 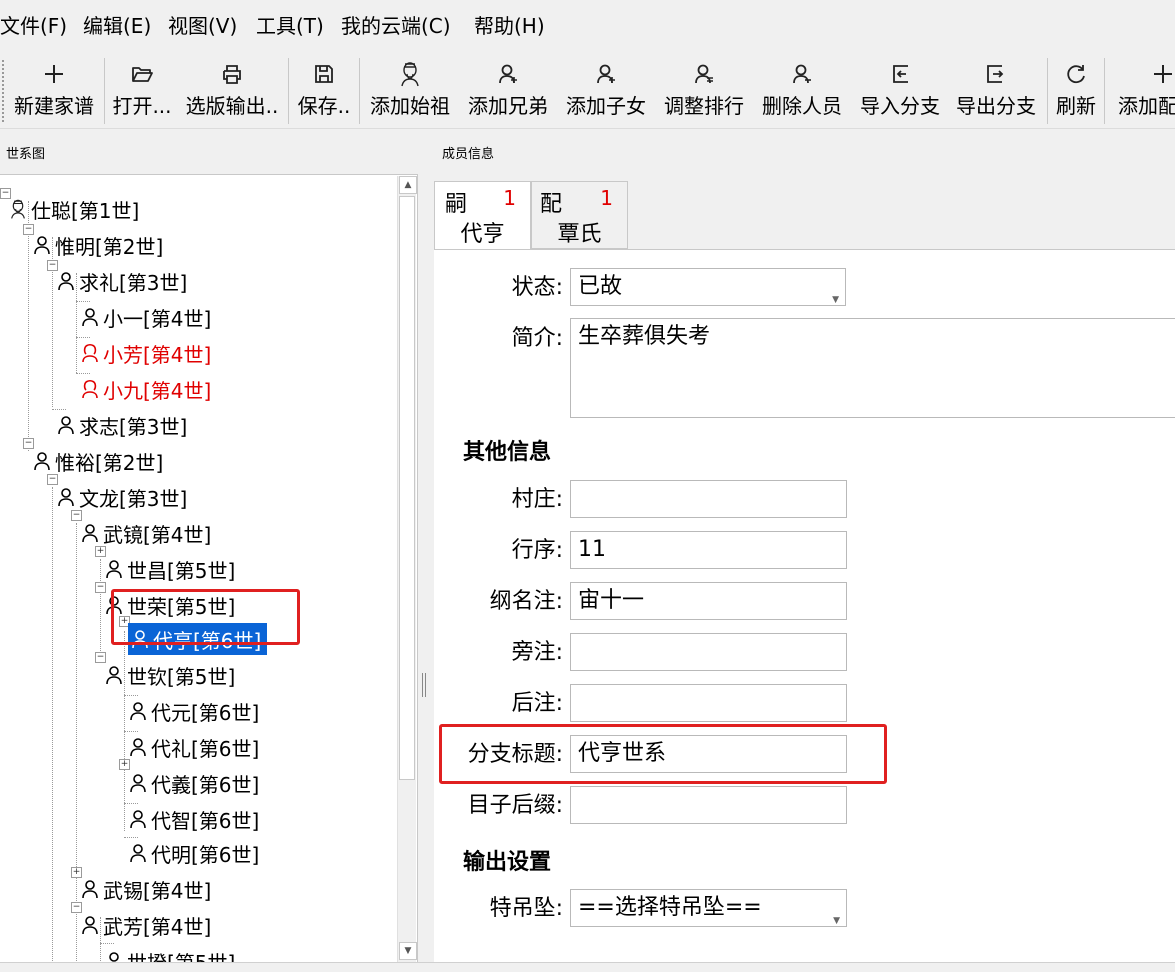 I want to click on intro-textarea: 生卒葬俱失考, so click(x=872, y=368).